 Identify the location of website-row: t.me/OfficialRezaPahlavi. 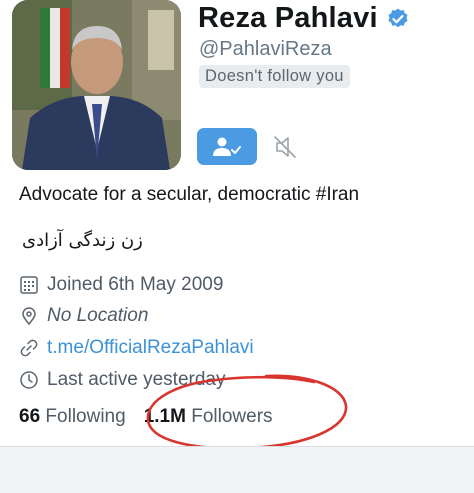
(136, 348).